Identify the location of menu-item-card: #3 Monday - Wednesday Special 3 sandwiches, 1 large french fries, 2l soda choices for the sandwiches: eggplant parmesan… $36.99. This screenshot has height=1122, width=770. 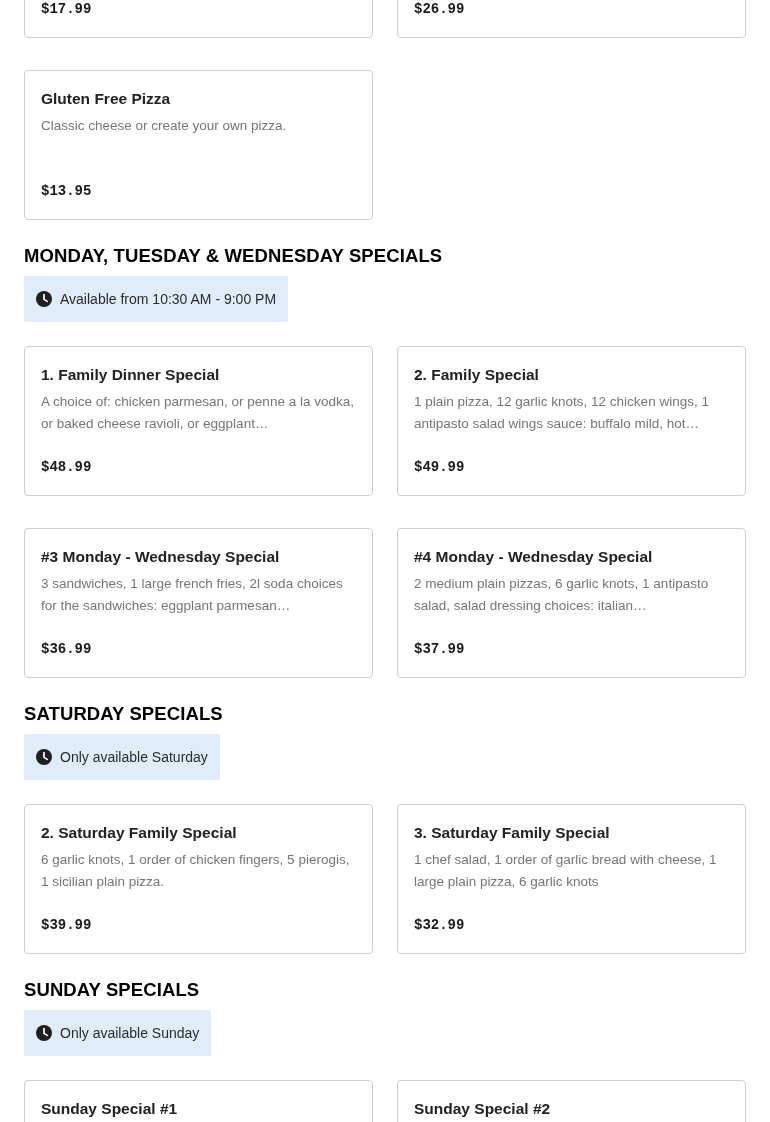
(198, 603).